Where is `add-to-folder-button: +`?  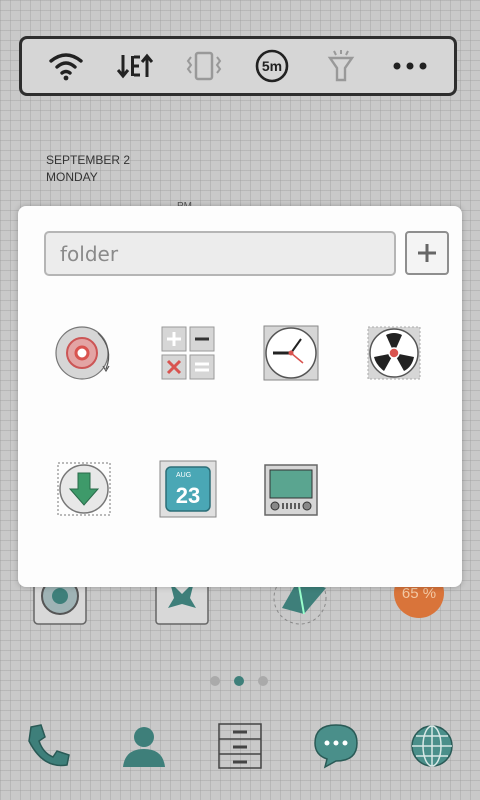 add-to-folder-button: + is located at coordinates (427, 253).